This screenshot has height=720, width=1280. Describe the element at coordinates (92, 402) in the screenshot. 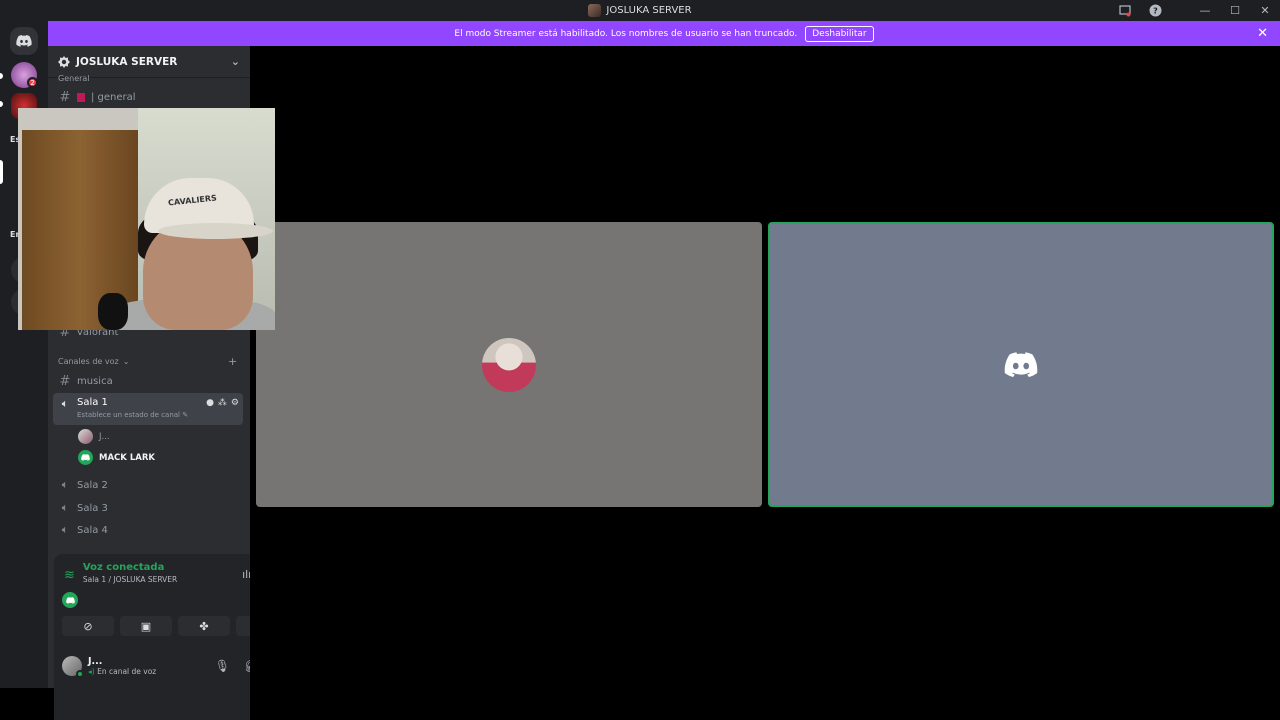

I see `voice-channel-sala-1-label: Sala 1` at that location.